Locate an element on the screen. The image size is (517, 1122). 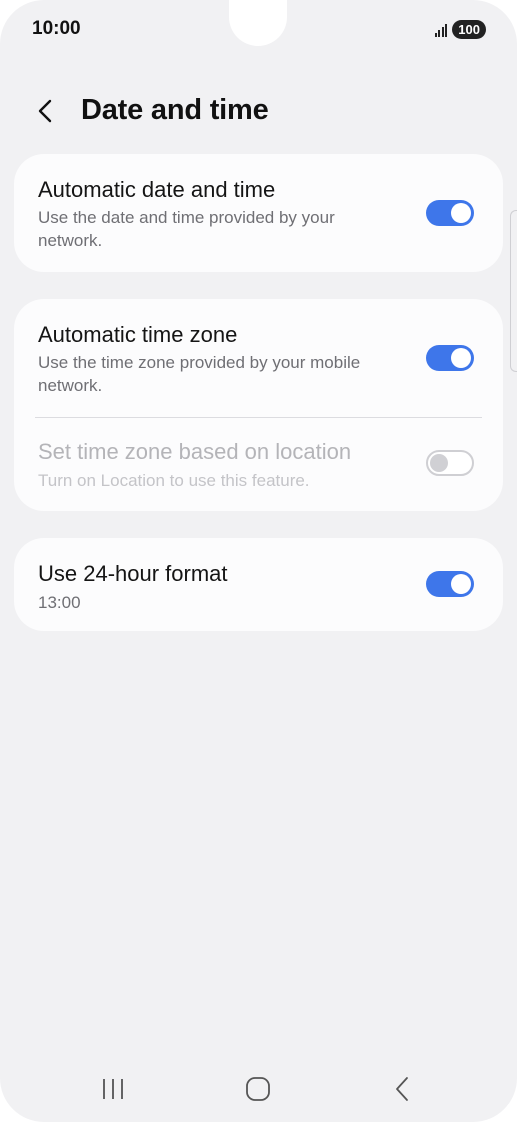
chevron-left-icon is located at coordinates (45, 111).